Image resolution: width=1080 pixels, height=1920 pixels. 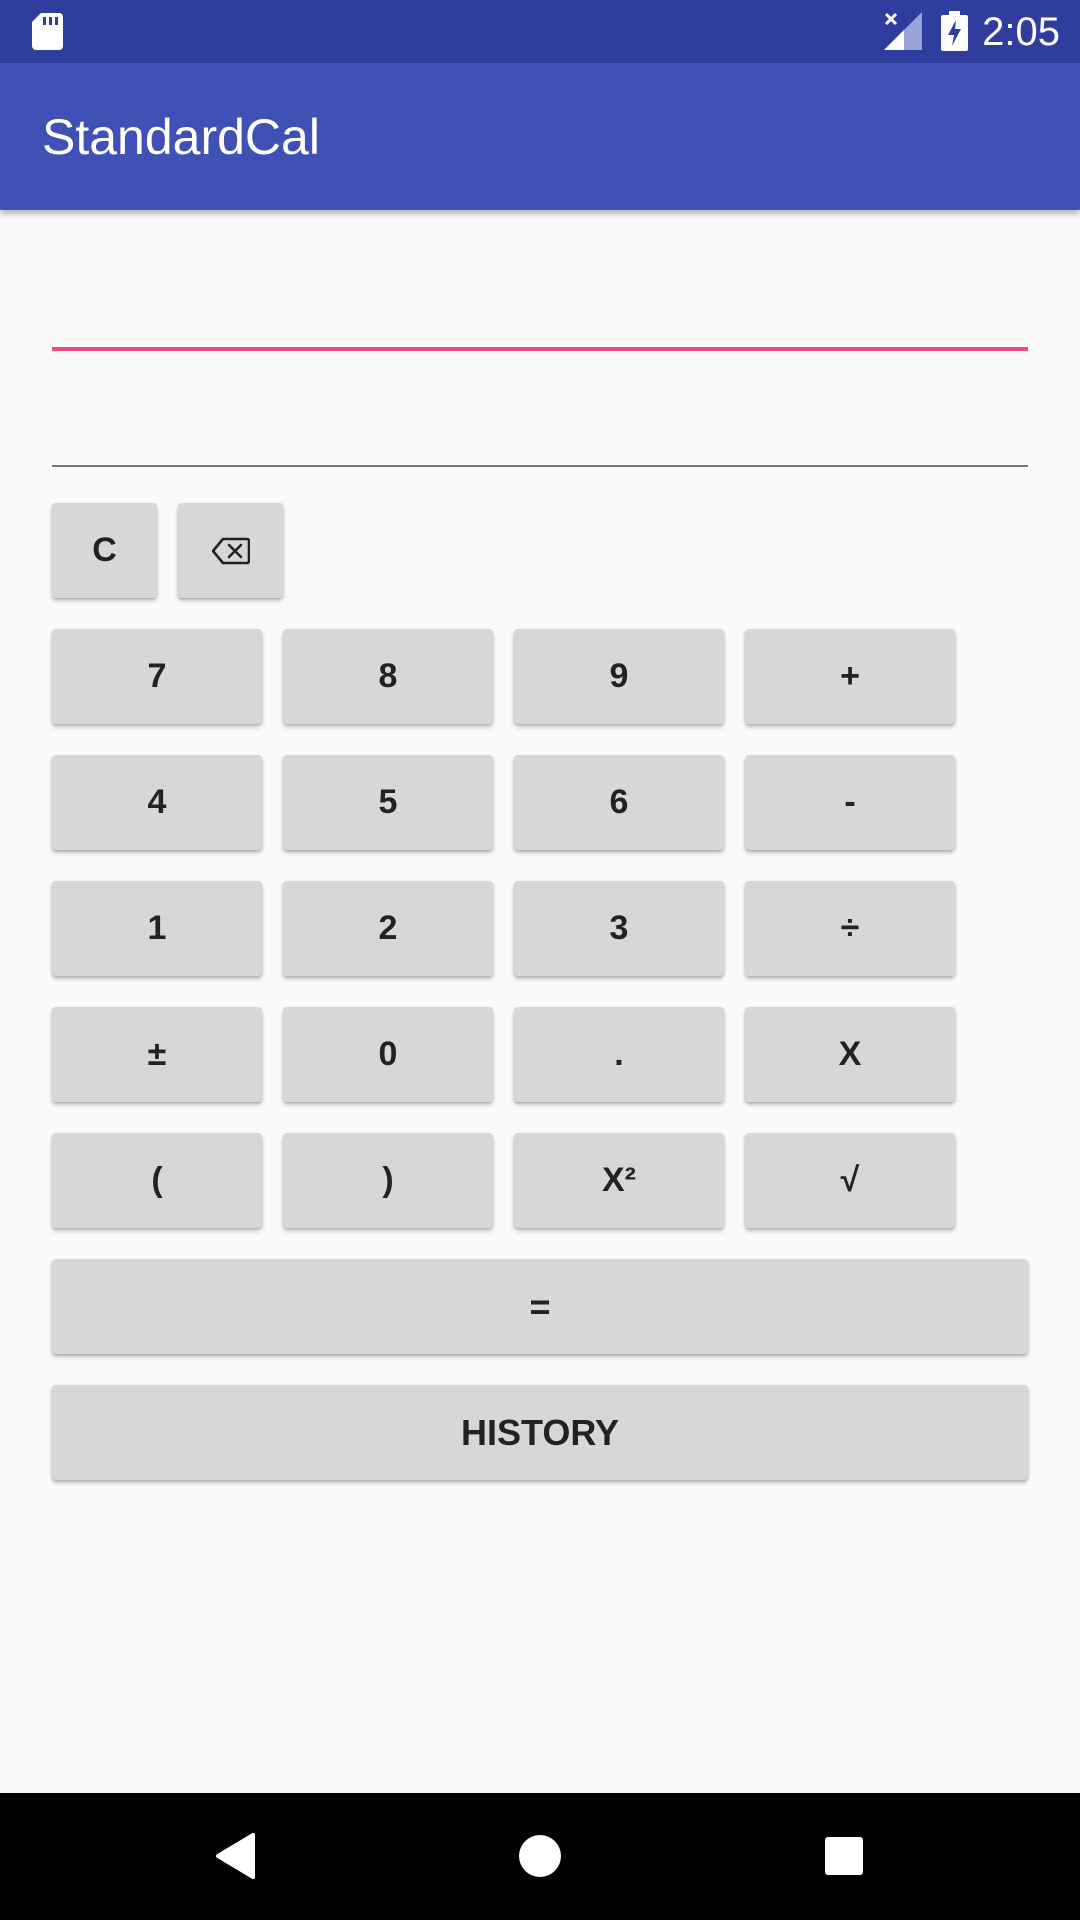 I want to click on square-label: X², so click(x=619, y=1180).